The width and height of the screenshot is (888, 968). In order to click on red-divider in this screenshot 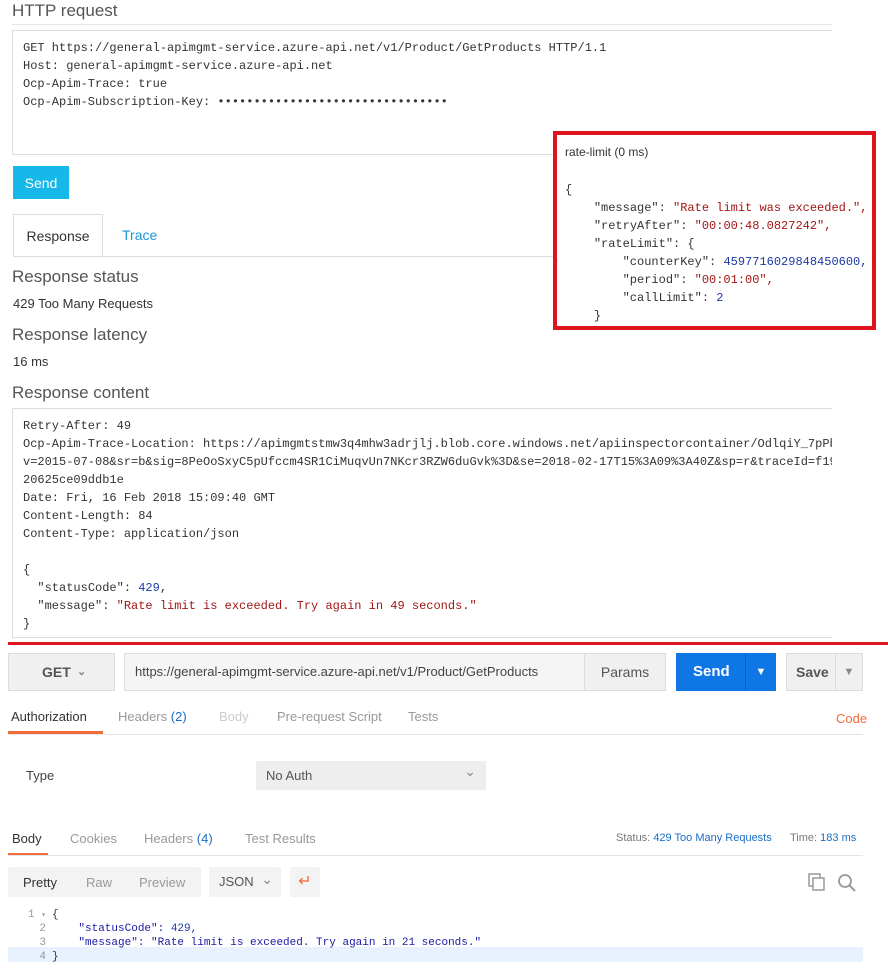, I will do `click(448, 643)`.